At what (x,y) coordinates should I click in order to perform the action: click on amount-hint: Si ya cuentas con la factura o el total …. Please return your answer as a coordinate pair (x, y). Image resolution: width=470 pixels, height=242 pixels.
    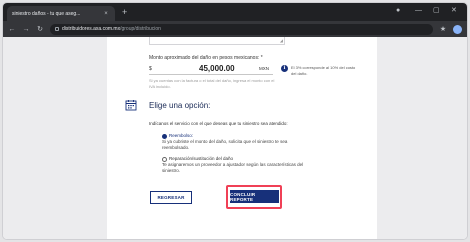
    Looking at the image, I should click on (212, 83).